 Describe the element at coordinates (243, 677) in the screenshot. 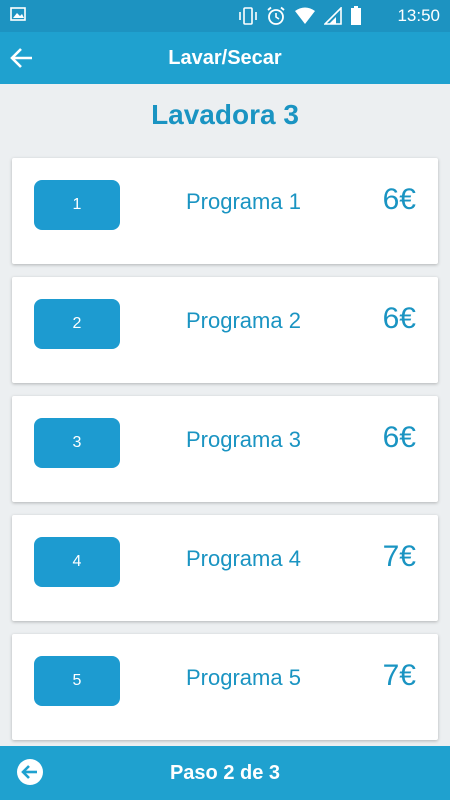

I see `program-name: Programa 5` at that location.